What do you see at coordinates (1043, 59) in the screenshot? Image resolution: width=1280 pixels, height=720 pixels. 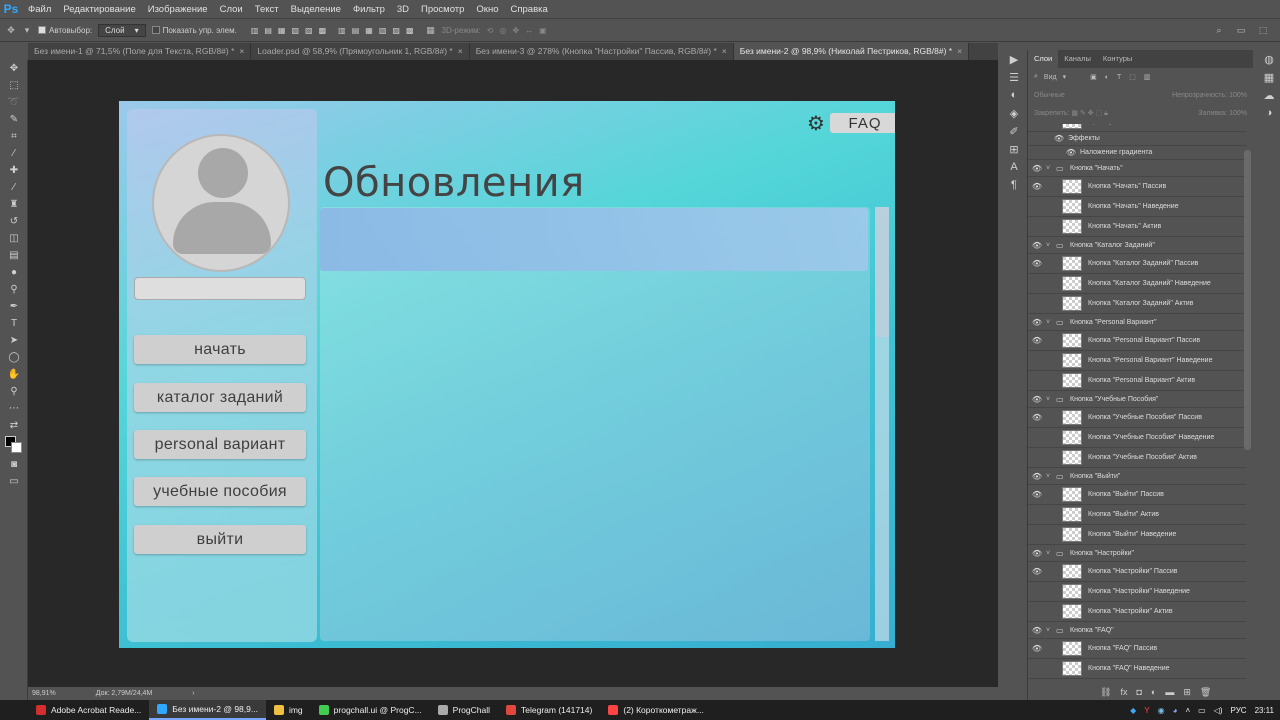 I see `layers-tab: Слои` at bounding box center [1043, 59].